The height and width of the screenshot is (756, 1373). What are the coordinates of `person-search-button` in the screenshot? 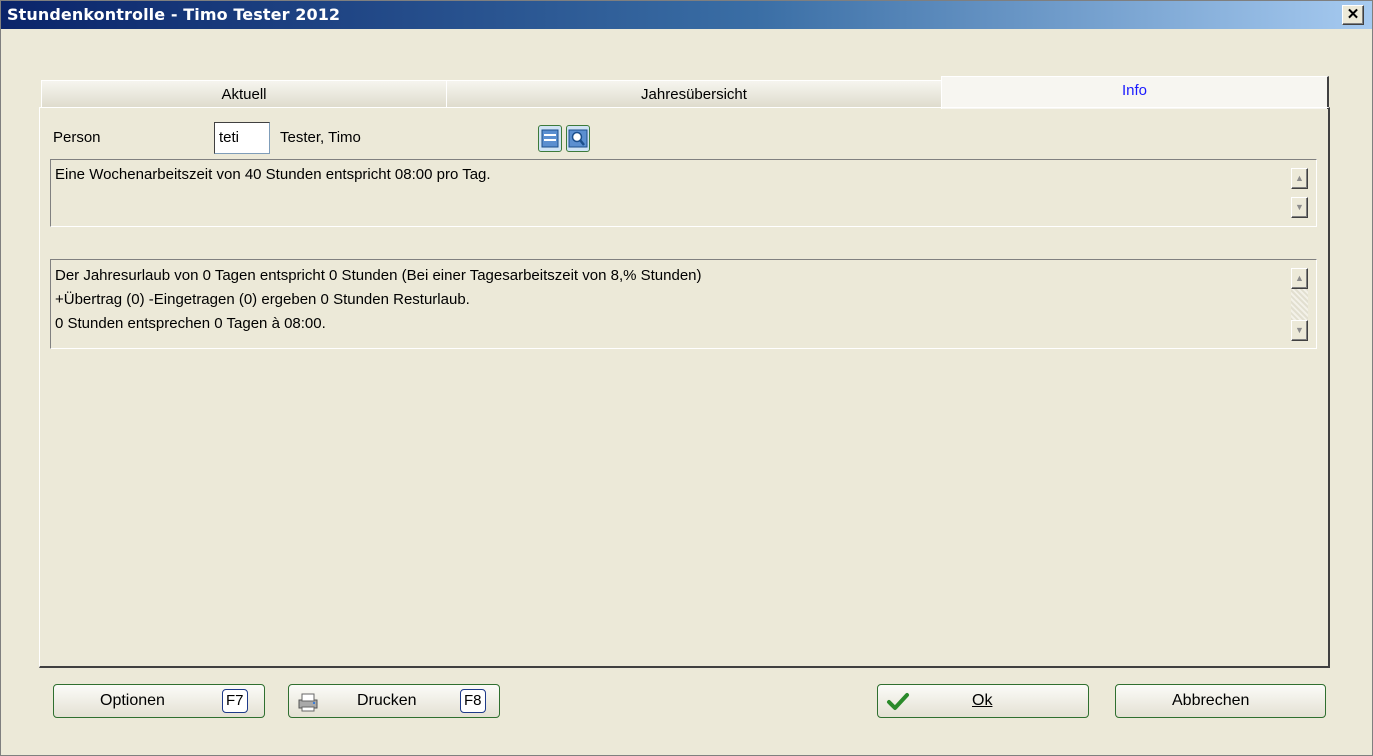 It's located at (578, 138).